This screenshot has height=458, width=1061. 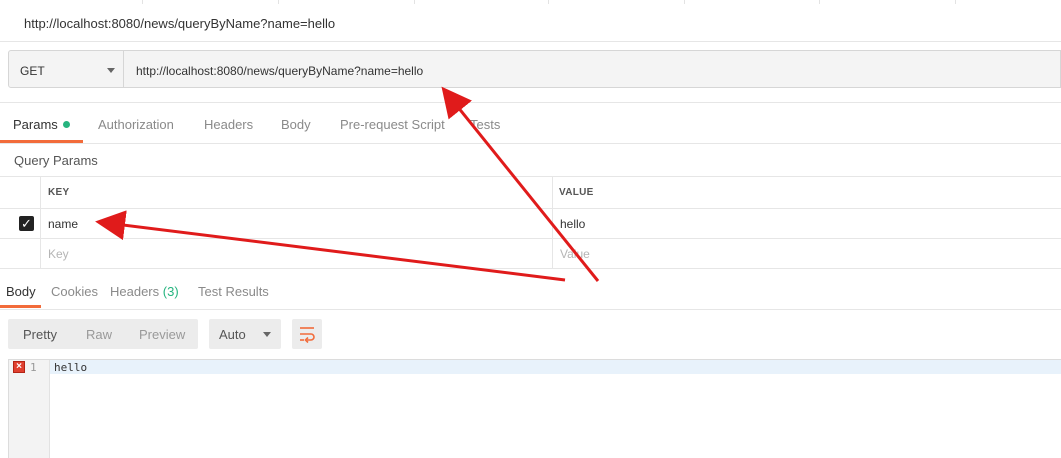 What do you see at coordinates (32, 71) in the screenshot?
I see `method-label: GET` at bounding box center [32, 71].